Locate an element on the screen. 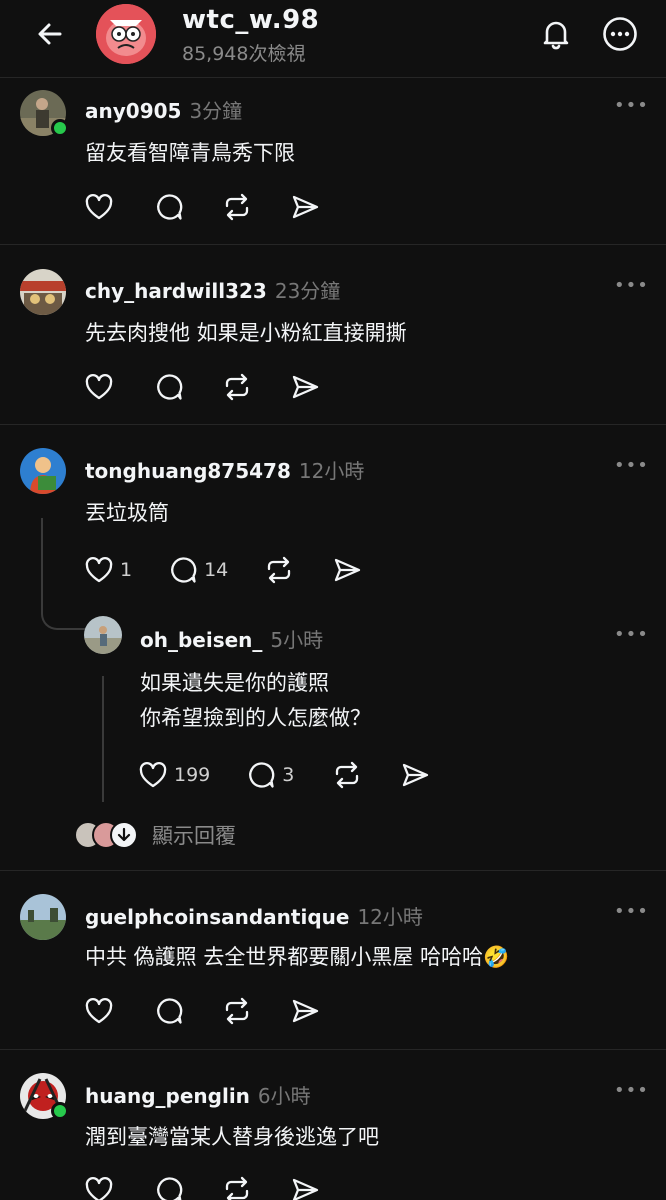 The width and height of the screenshot is (666, 1200). reply-count: 14 is located at coordinates (216, 570).